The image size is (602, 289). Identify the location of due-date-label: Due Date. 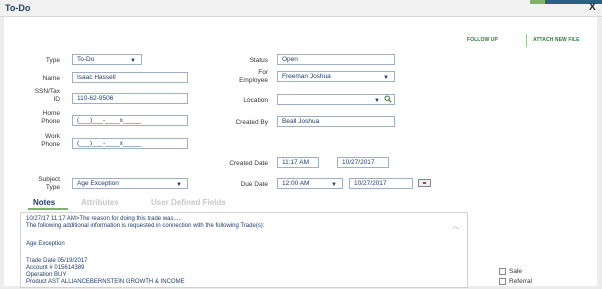
(254, 184).